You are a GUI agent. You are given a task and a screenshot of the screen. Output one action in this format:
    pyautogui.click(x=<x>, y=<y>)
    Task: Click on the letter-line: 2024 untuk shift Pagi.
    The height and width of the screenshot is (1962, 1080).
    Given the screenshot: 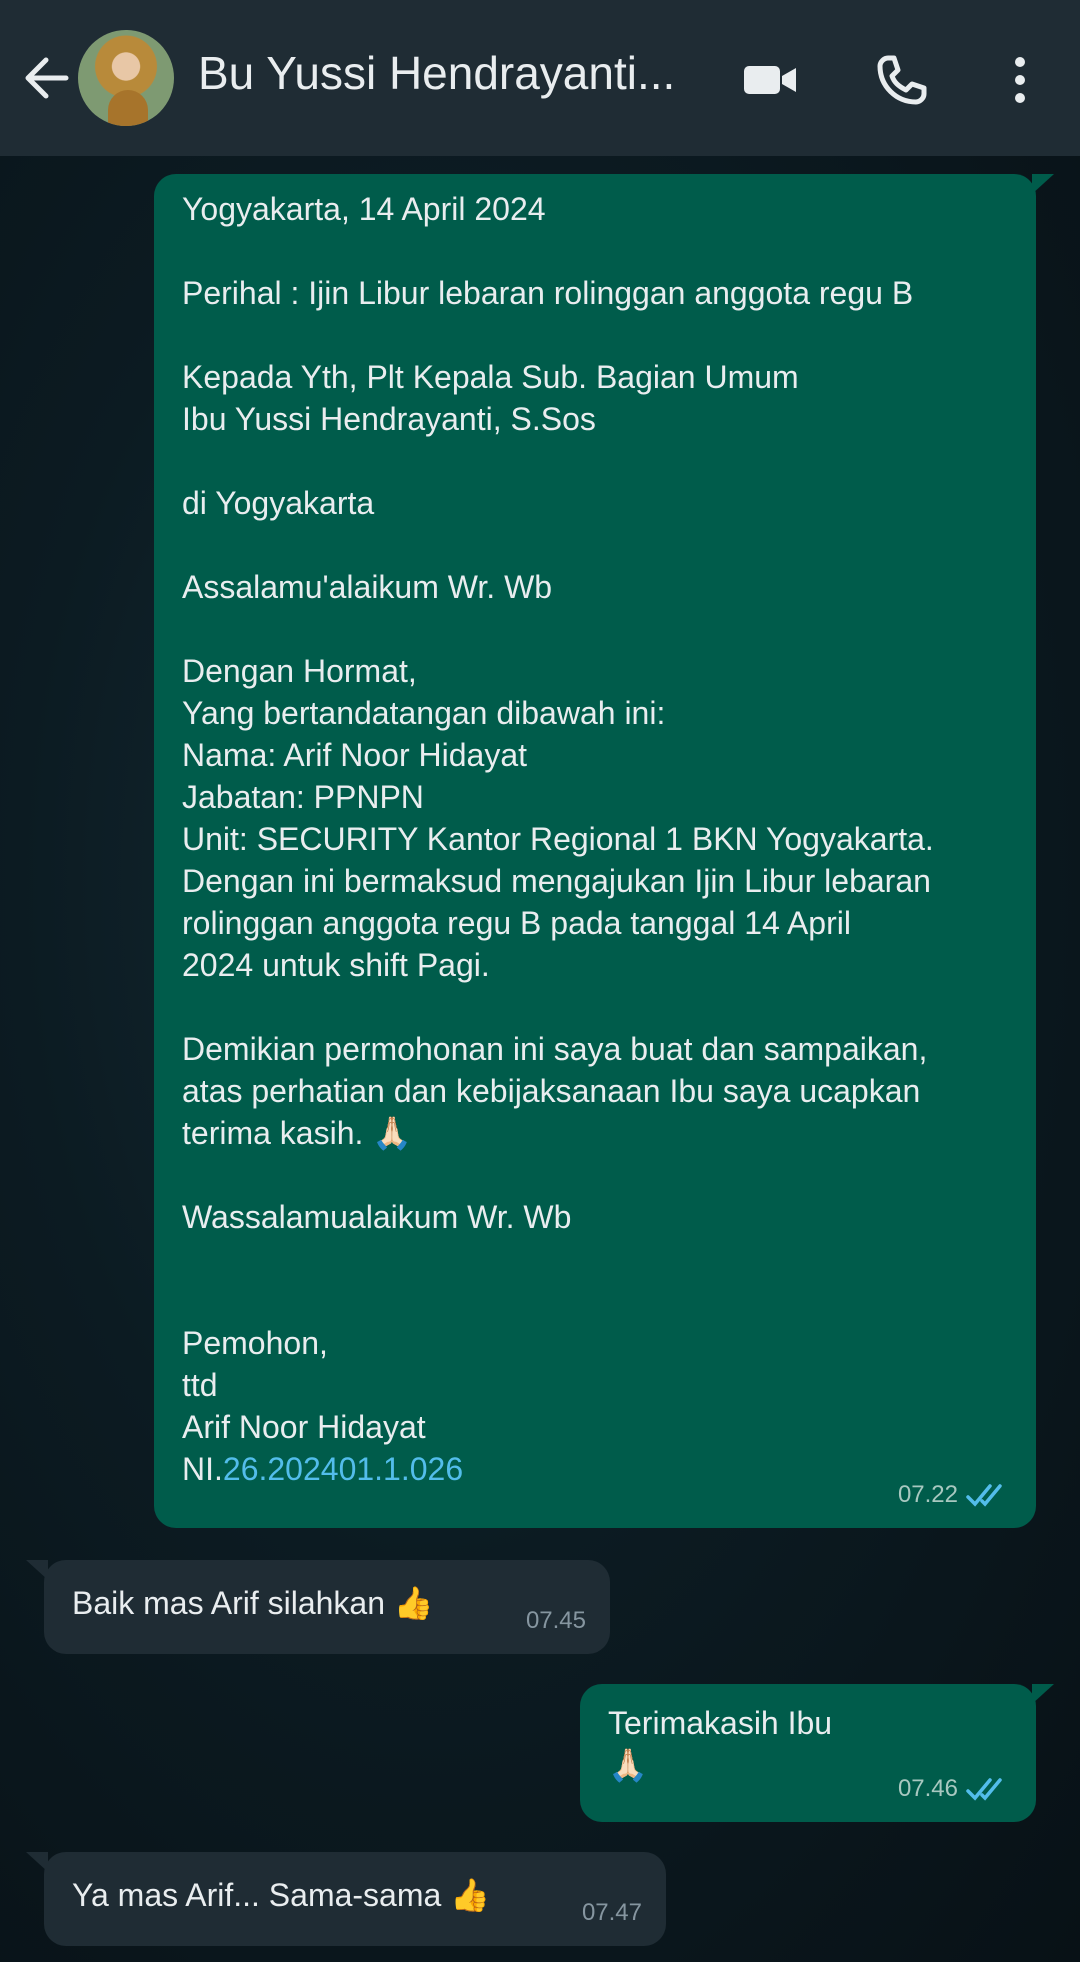 What is the action you would take?
    pyautogui.click(x=336, y=965)
    